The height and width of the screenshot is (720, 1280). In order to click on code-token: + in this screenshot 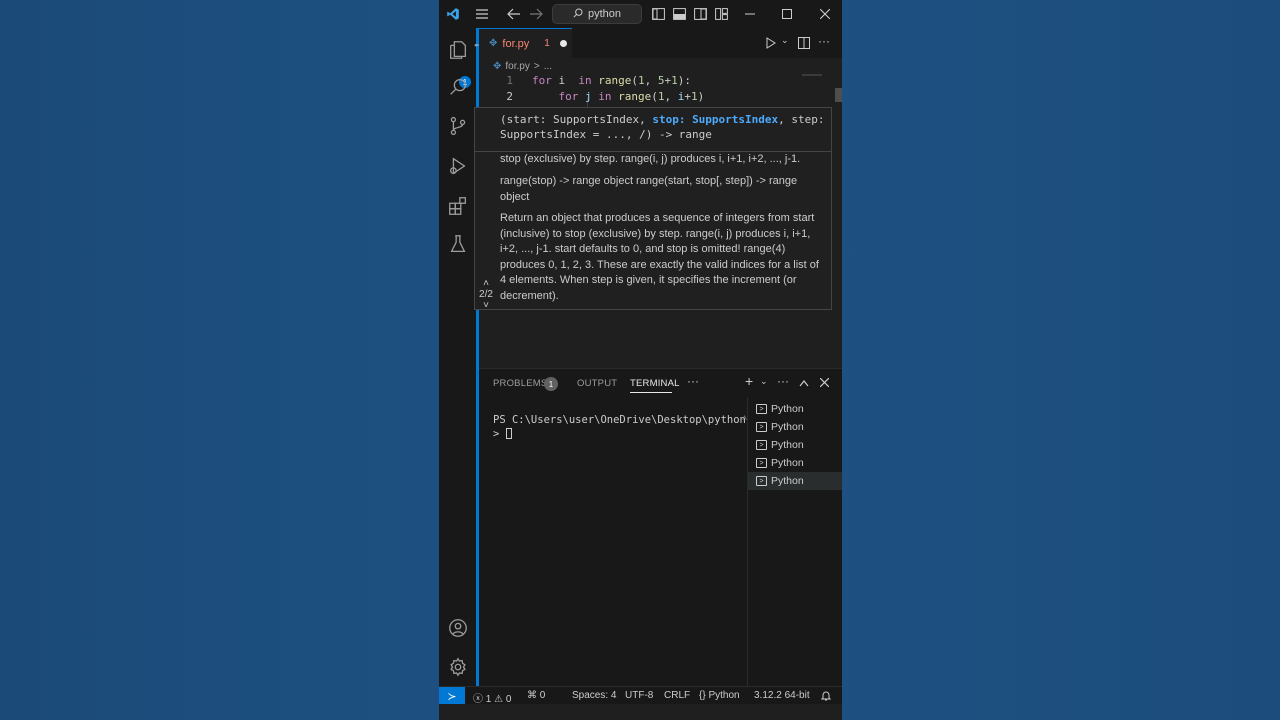, I will do `click(687, 96)`.